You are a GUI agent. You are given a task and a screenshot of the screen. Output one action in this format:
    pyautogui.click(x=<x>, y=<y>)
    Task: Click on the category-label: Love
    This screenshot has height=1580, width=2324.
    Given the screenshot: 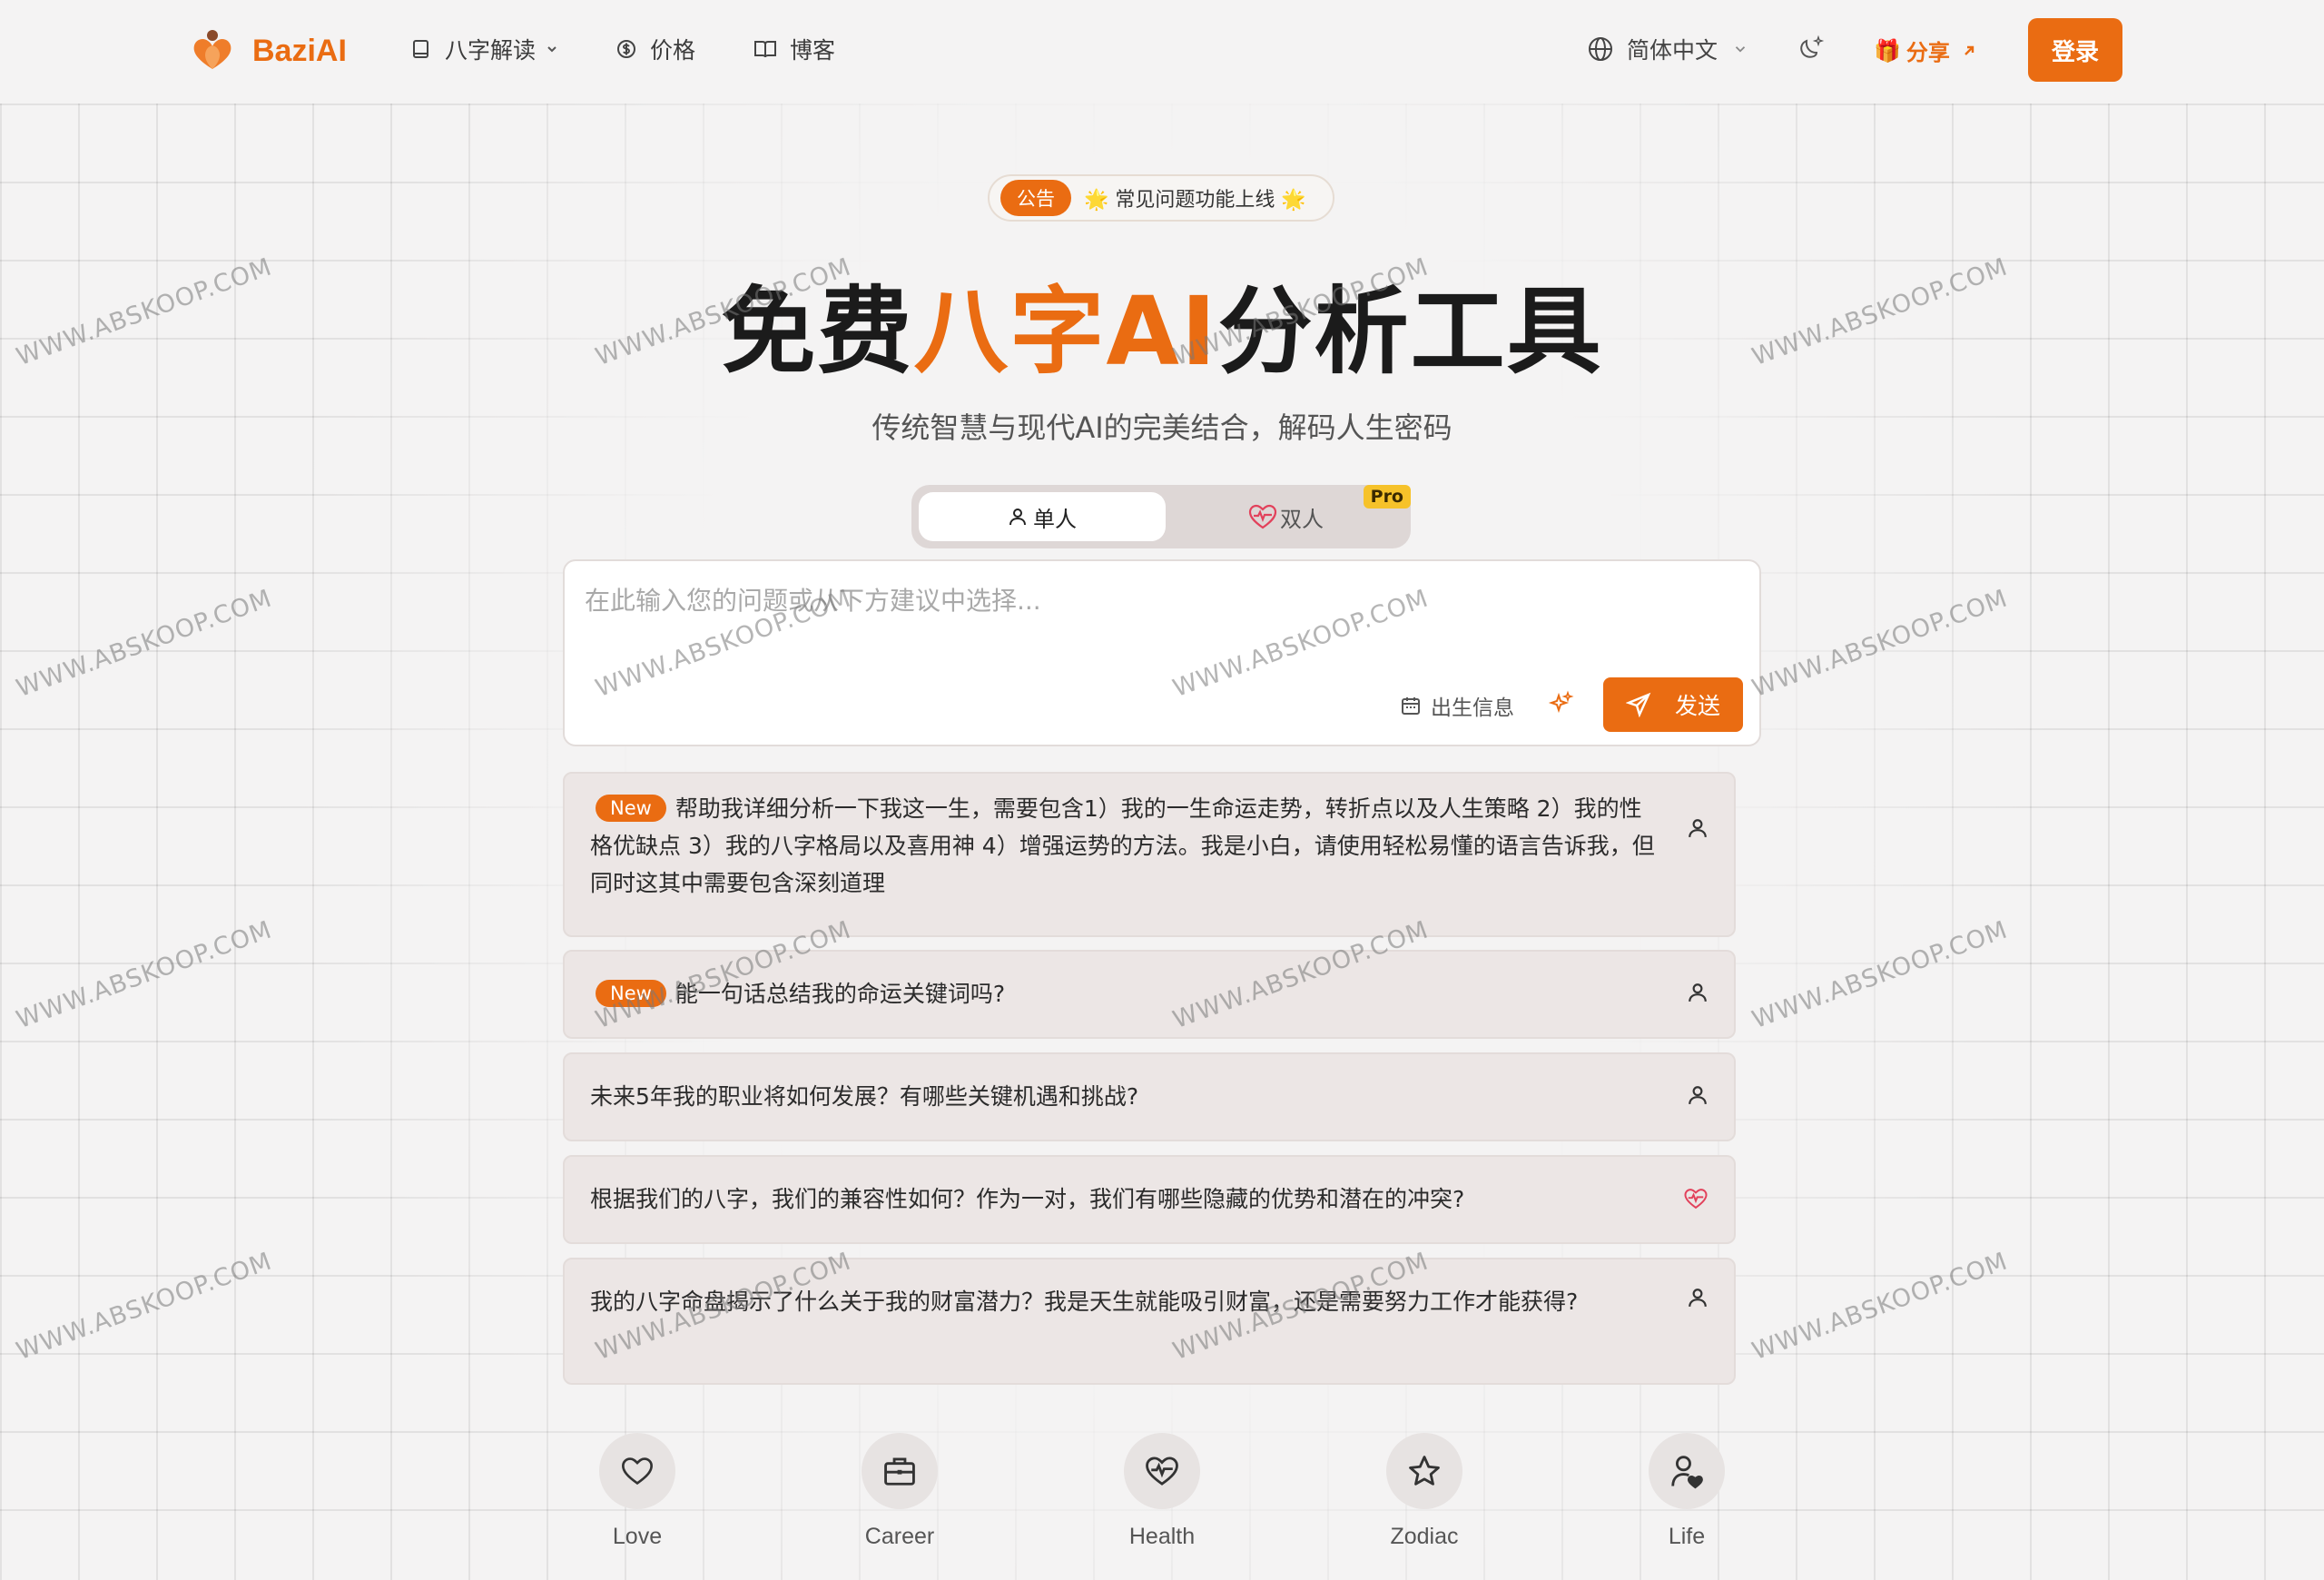 What is the action you would take?
    pyautogui.click(x=637, y=1536)
    